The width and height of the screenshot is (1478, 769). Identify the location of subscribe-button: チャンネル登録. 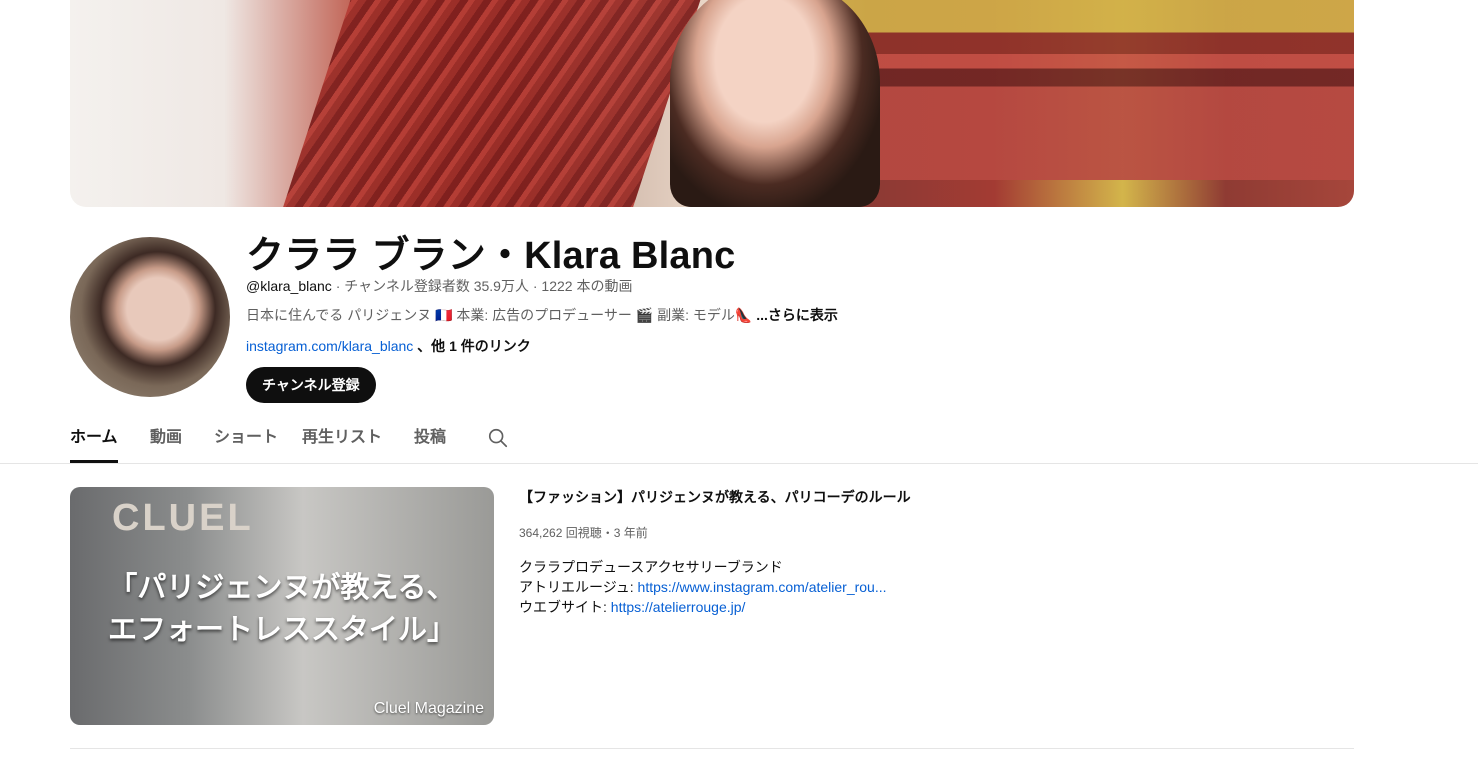
(311, 385).